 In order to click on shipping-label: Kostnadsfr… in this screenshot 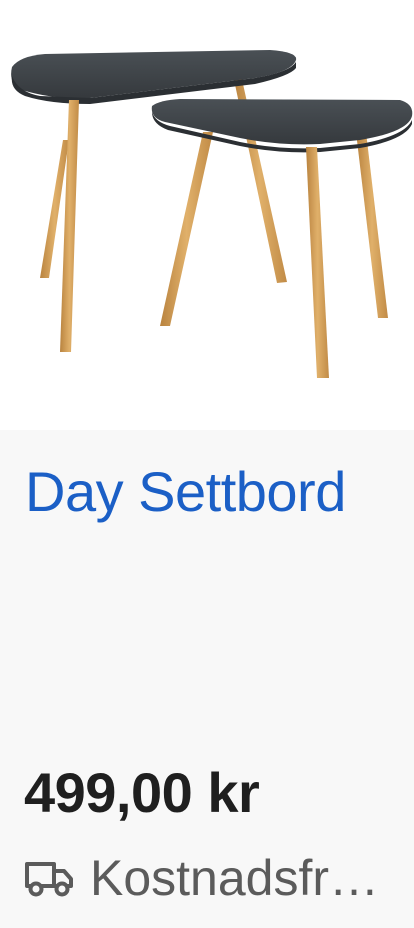, I will do `click(235, 878)`.